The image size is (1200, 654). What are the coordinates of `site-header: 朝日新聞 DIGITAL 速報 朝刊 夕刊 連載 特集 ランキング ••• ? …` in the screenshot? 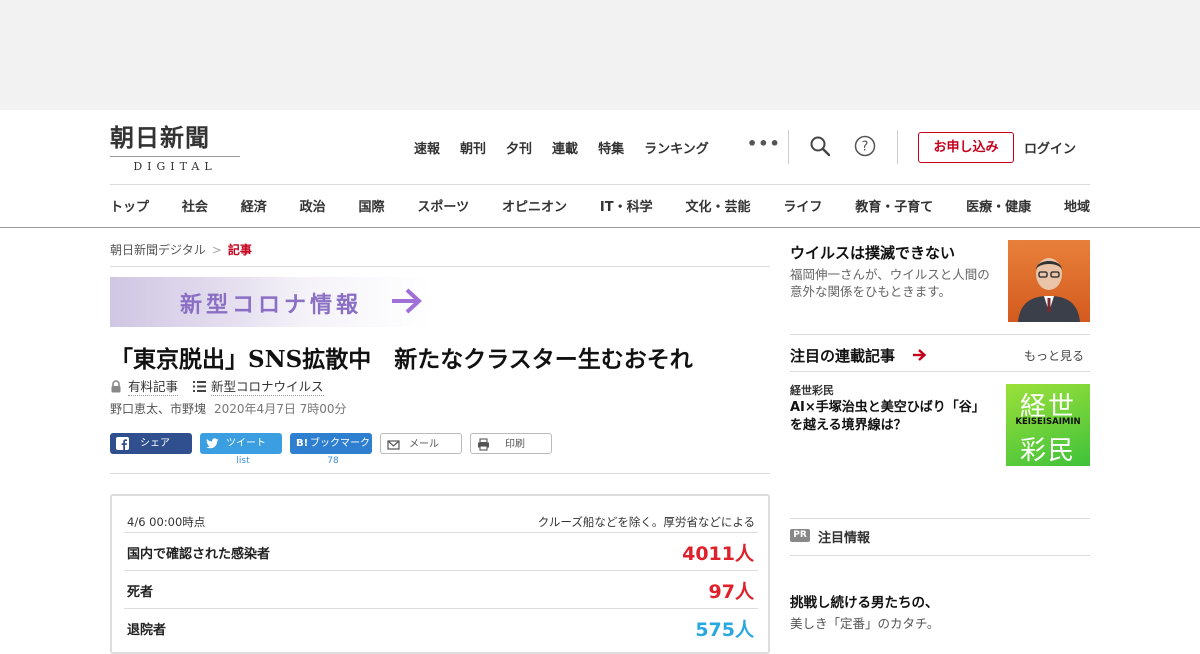 It's located at (600, 147).